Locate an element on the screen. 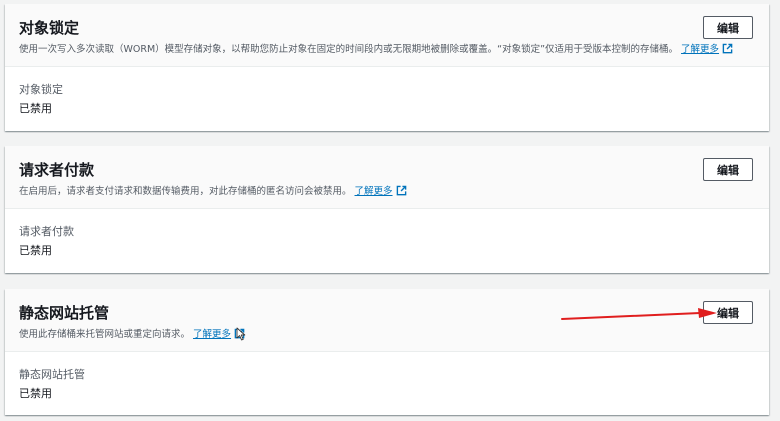 Image resolution: width=780 pixels, height=421 pixels. object-lock-learn-more-link: 了解更多 is located at coordinates (700, 49).